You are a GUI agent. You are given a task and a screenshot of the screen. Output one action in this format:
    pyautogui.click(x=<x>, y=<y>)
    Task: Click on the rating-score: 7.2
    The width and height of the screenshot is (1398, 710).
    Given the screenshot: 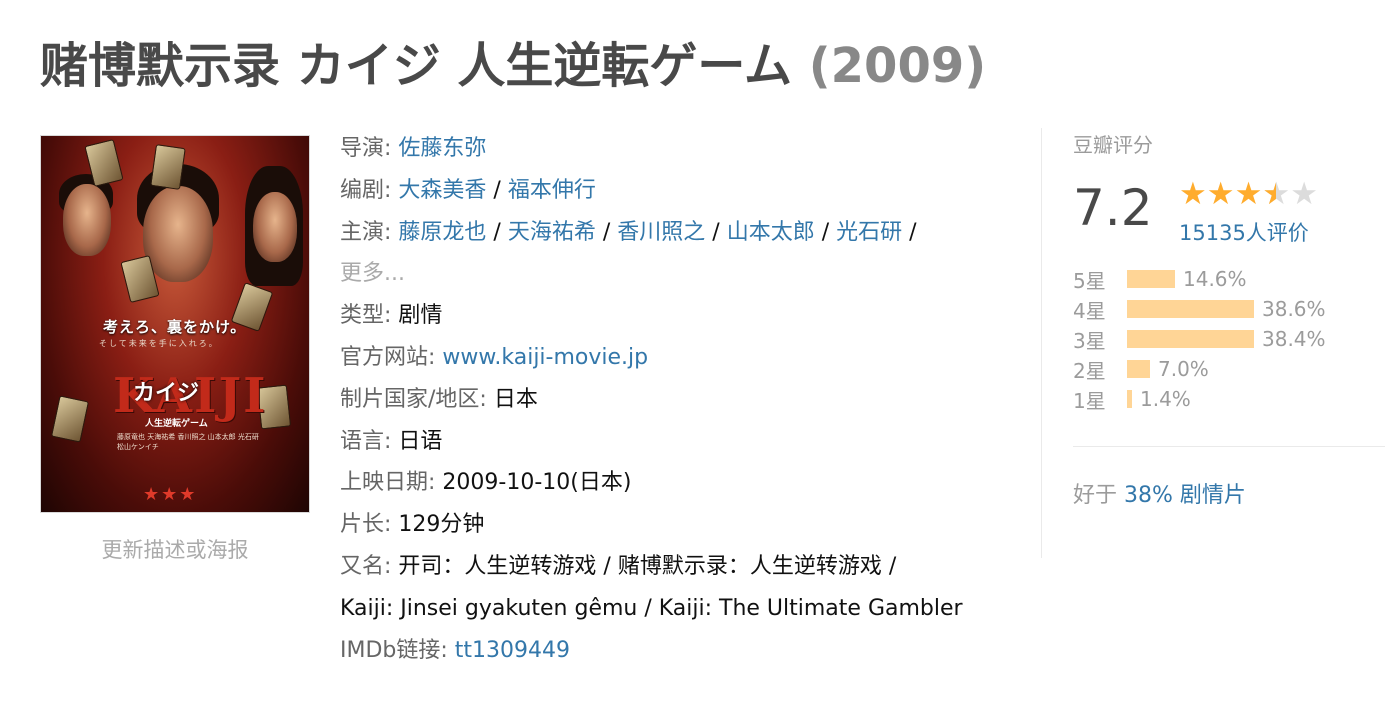 What is the action you would take?
    pyautogui.click(x=1113, y=208)
    